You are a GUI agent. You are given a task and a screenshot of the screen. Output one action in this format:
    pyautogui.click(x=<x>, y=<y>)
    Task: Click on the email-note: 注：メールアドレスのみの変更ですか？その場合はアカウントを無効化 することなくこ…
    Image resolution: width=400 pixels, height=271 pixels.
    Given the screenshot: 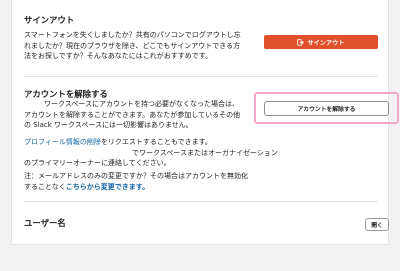 What is the action you would take?
    pyautogui.click(x=136, y=181)
    